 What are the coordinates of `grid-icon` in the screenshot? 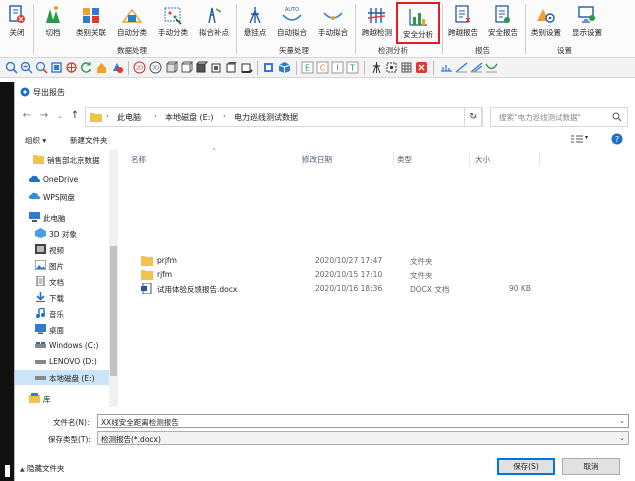 It's located at (406, 67).